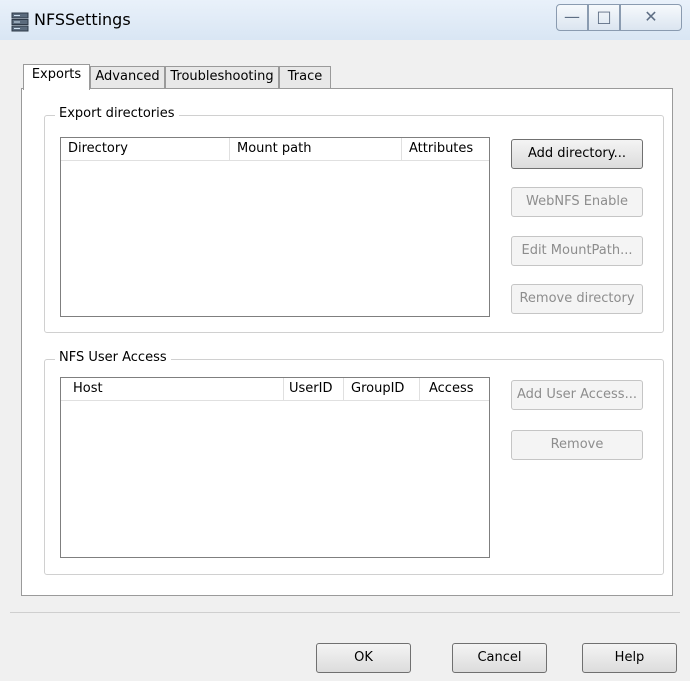  I want to click on webnfs-enable-button: WebNFS Enable, so click(577, 202).